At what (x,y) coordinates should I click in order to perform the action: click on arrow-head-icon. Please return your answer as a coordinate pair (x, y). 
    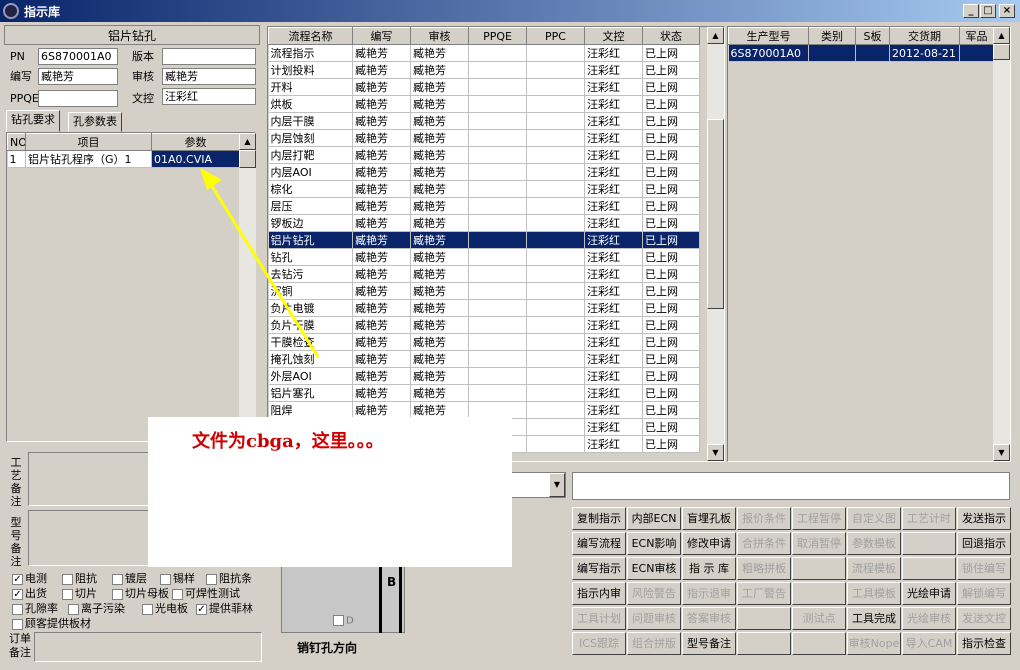
    Looking at the image, I should click on (211, 179).